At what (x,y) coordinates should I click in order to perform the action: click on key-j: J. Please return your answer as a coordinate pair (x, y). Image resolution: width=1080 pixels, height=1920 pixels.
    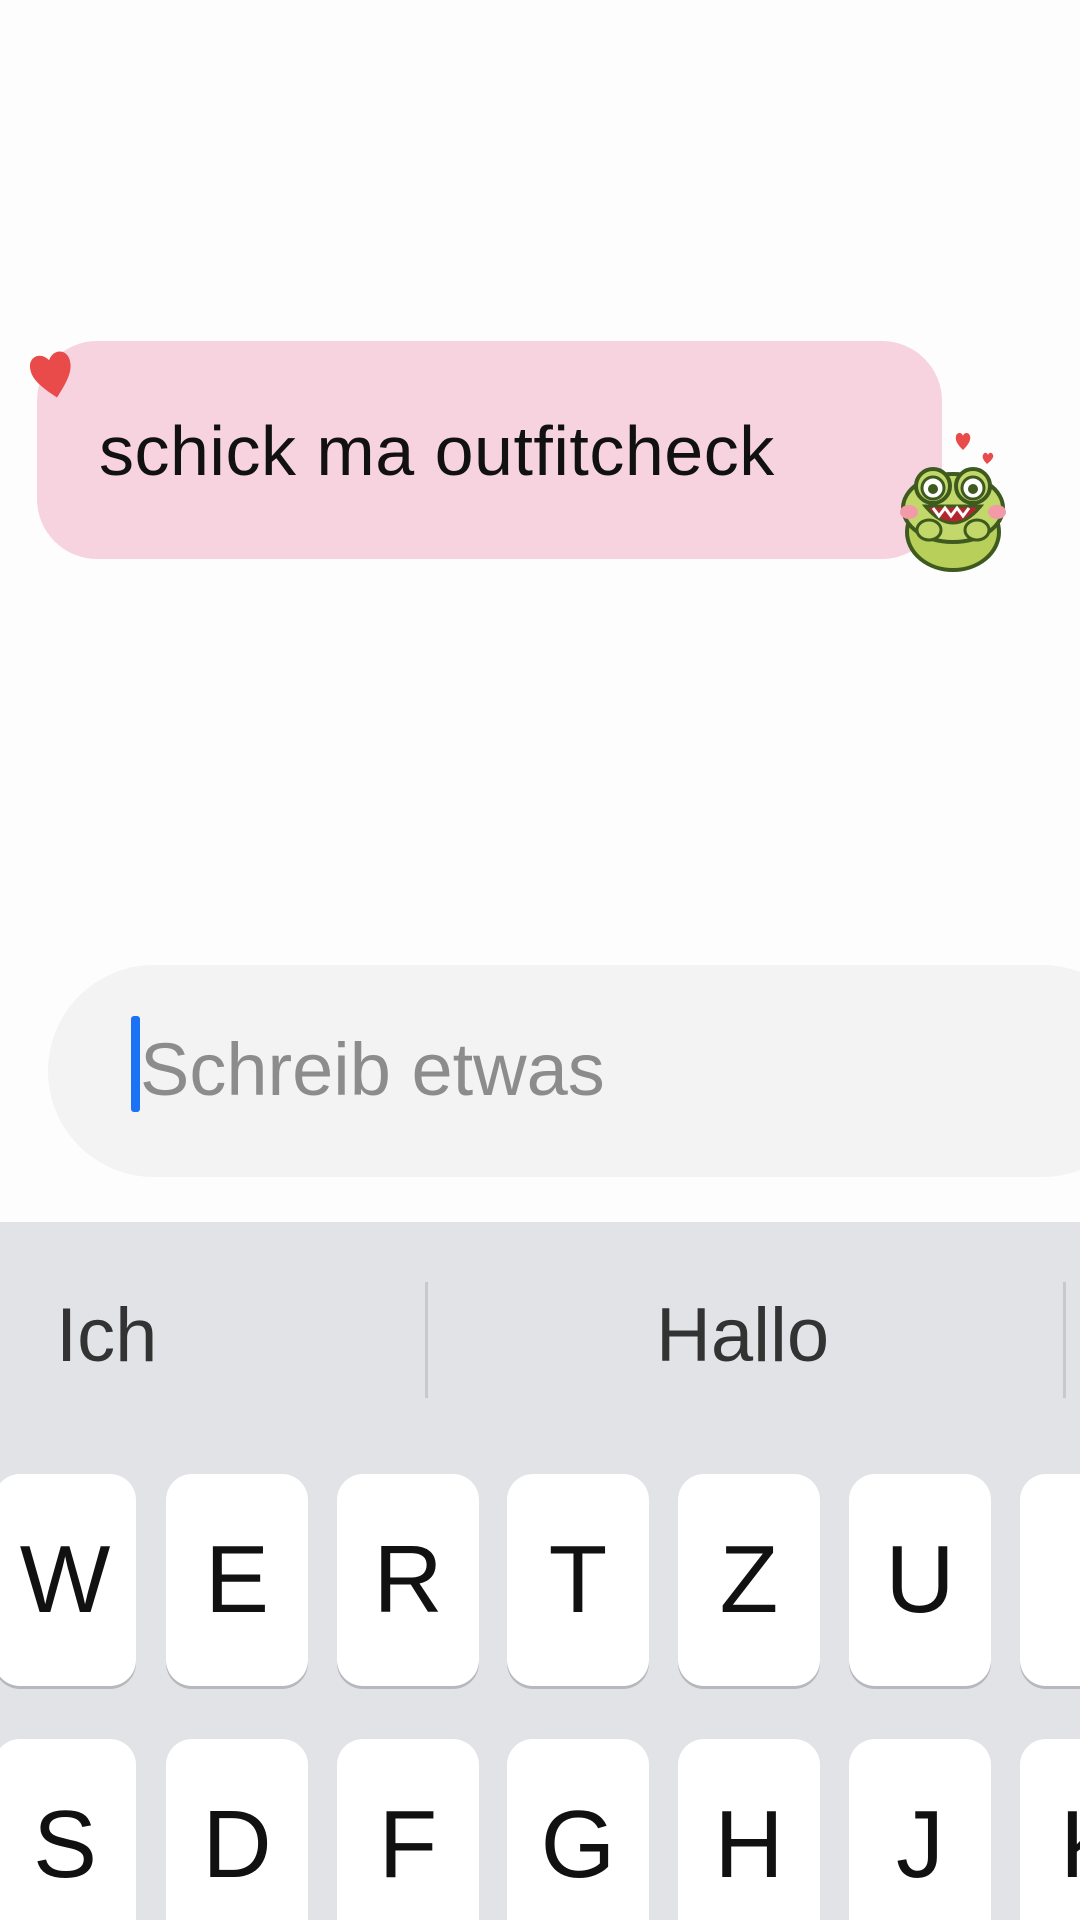
    Looking at the image, I should click on (920, 1829).